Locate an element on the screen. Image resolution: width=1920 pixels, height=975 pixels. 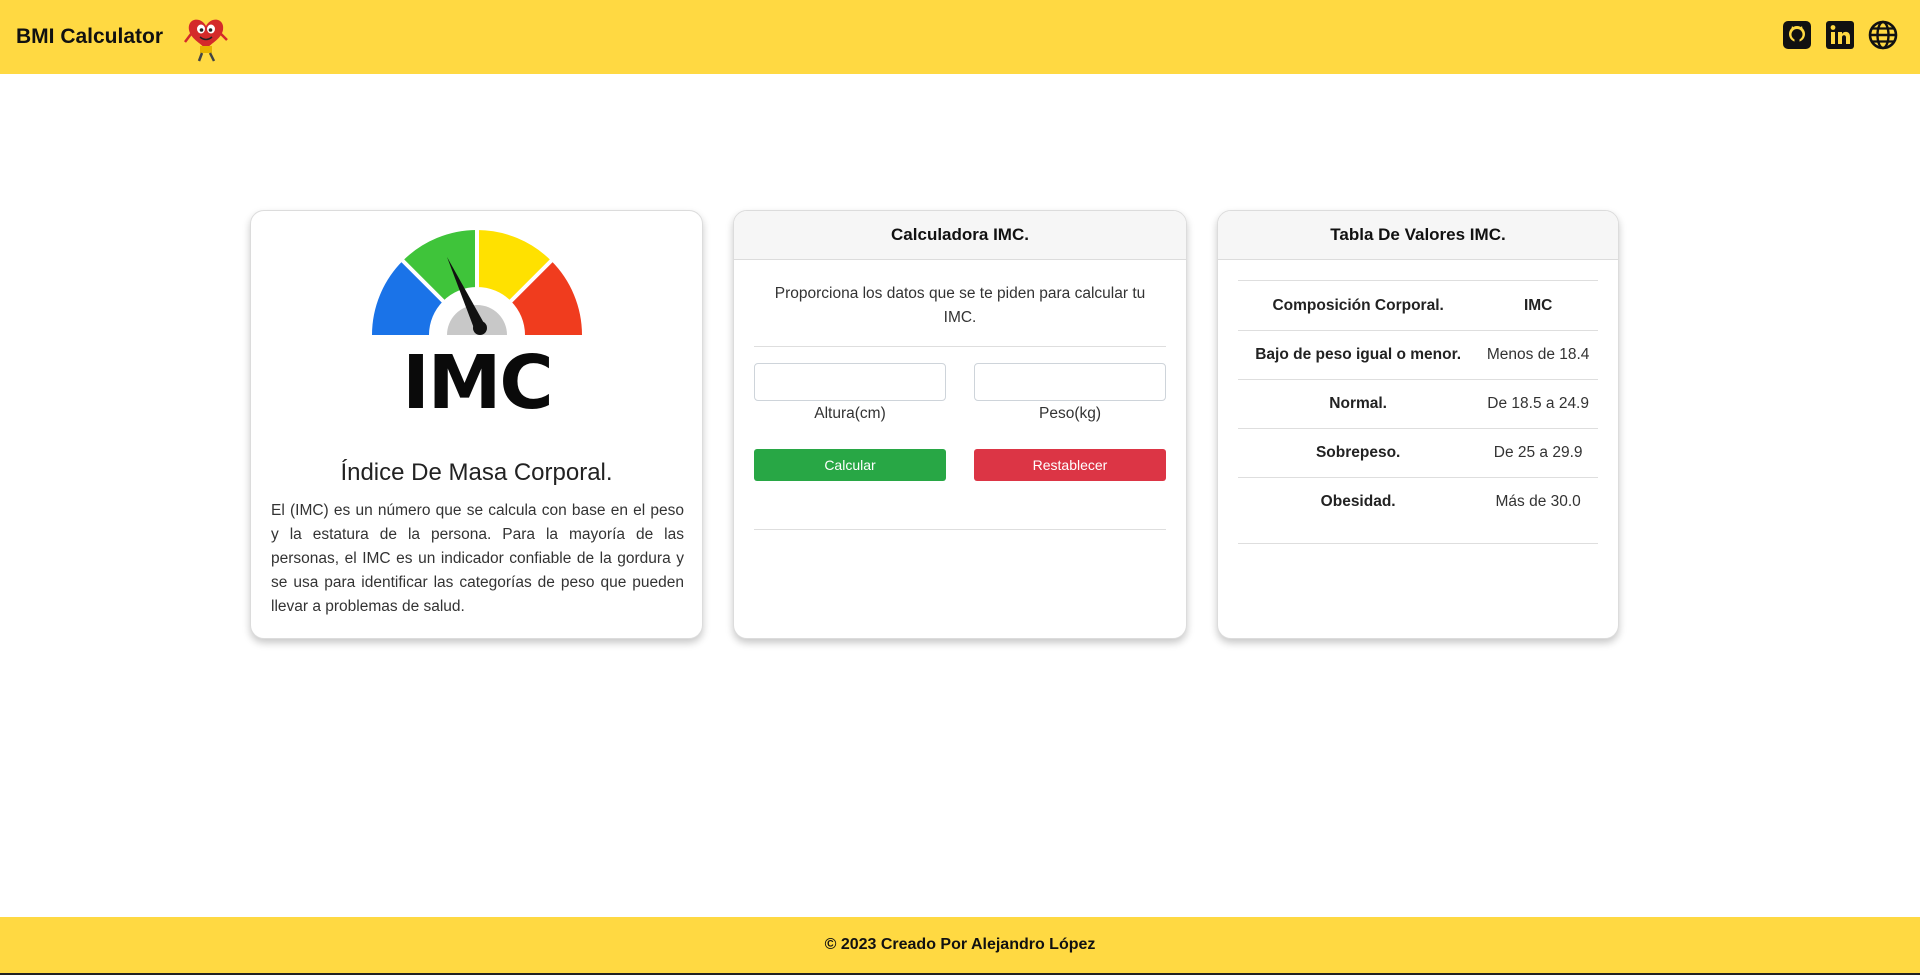
category-cell: Obesidad. is located at coordinates (1358, 502).